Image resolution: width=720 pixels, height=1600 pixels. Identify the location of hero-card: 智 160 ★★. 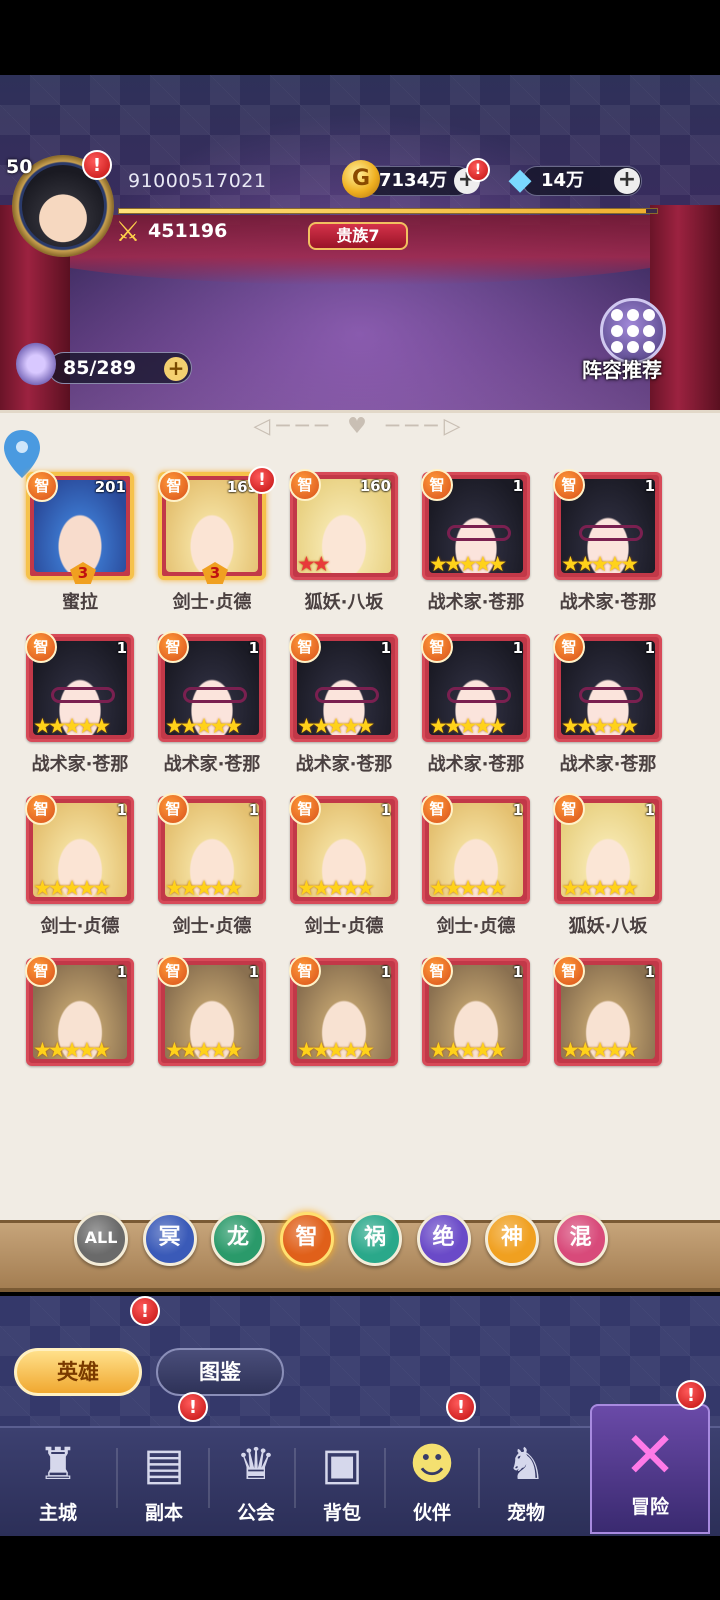
(343, 524).